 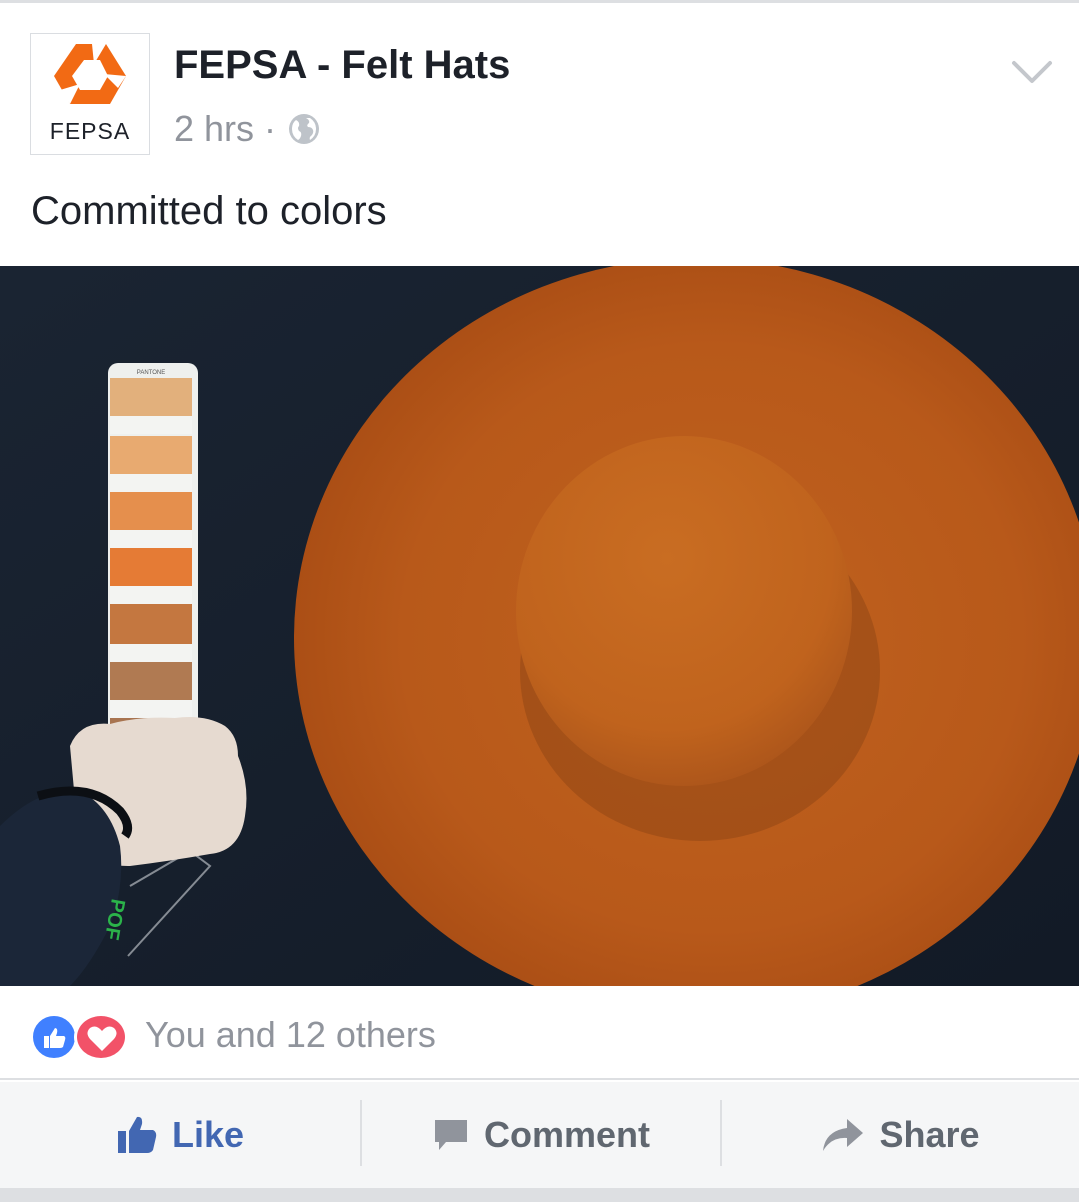 What do you see at coordinates (101, 1037) in the screenshot?
I see `love-reaction-icon` at bounding box center [101, 1037].